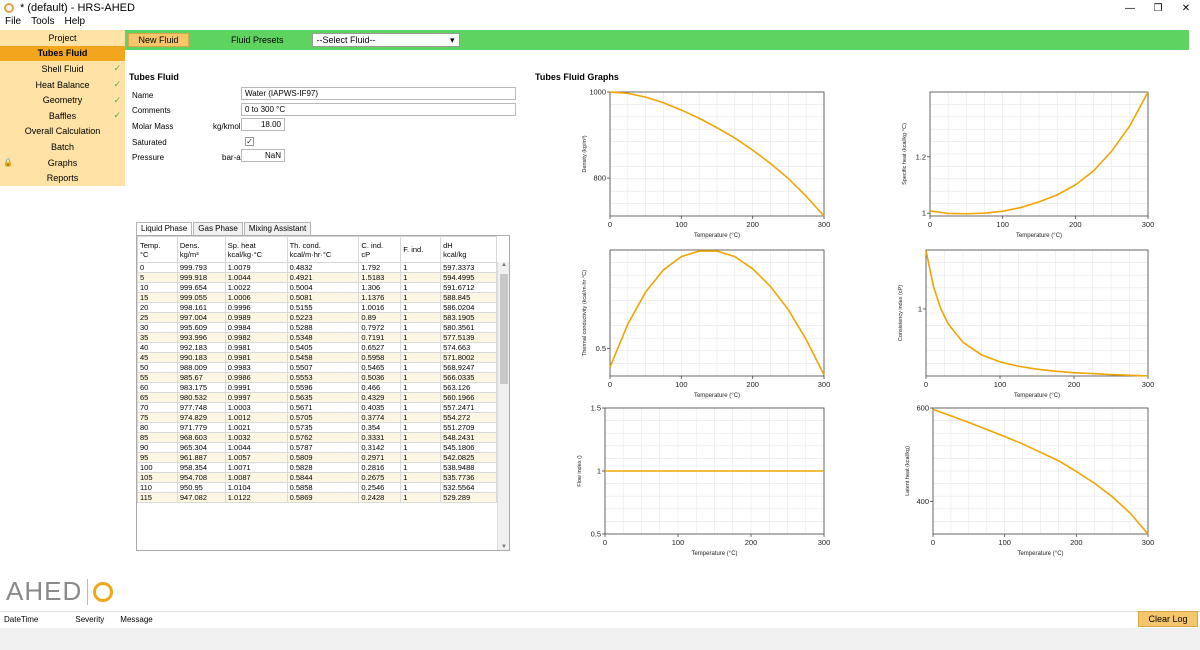 The width and height of the screenshot is (1200, 650). What do you see at coordinates (62, 178) in the screenshot?
I see `sidebar-item-reports: Reports` at bounding box center [62, 178].